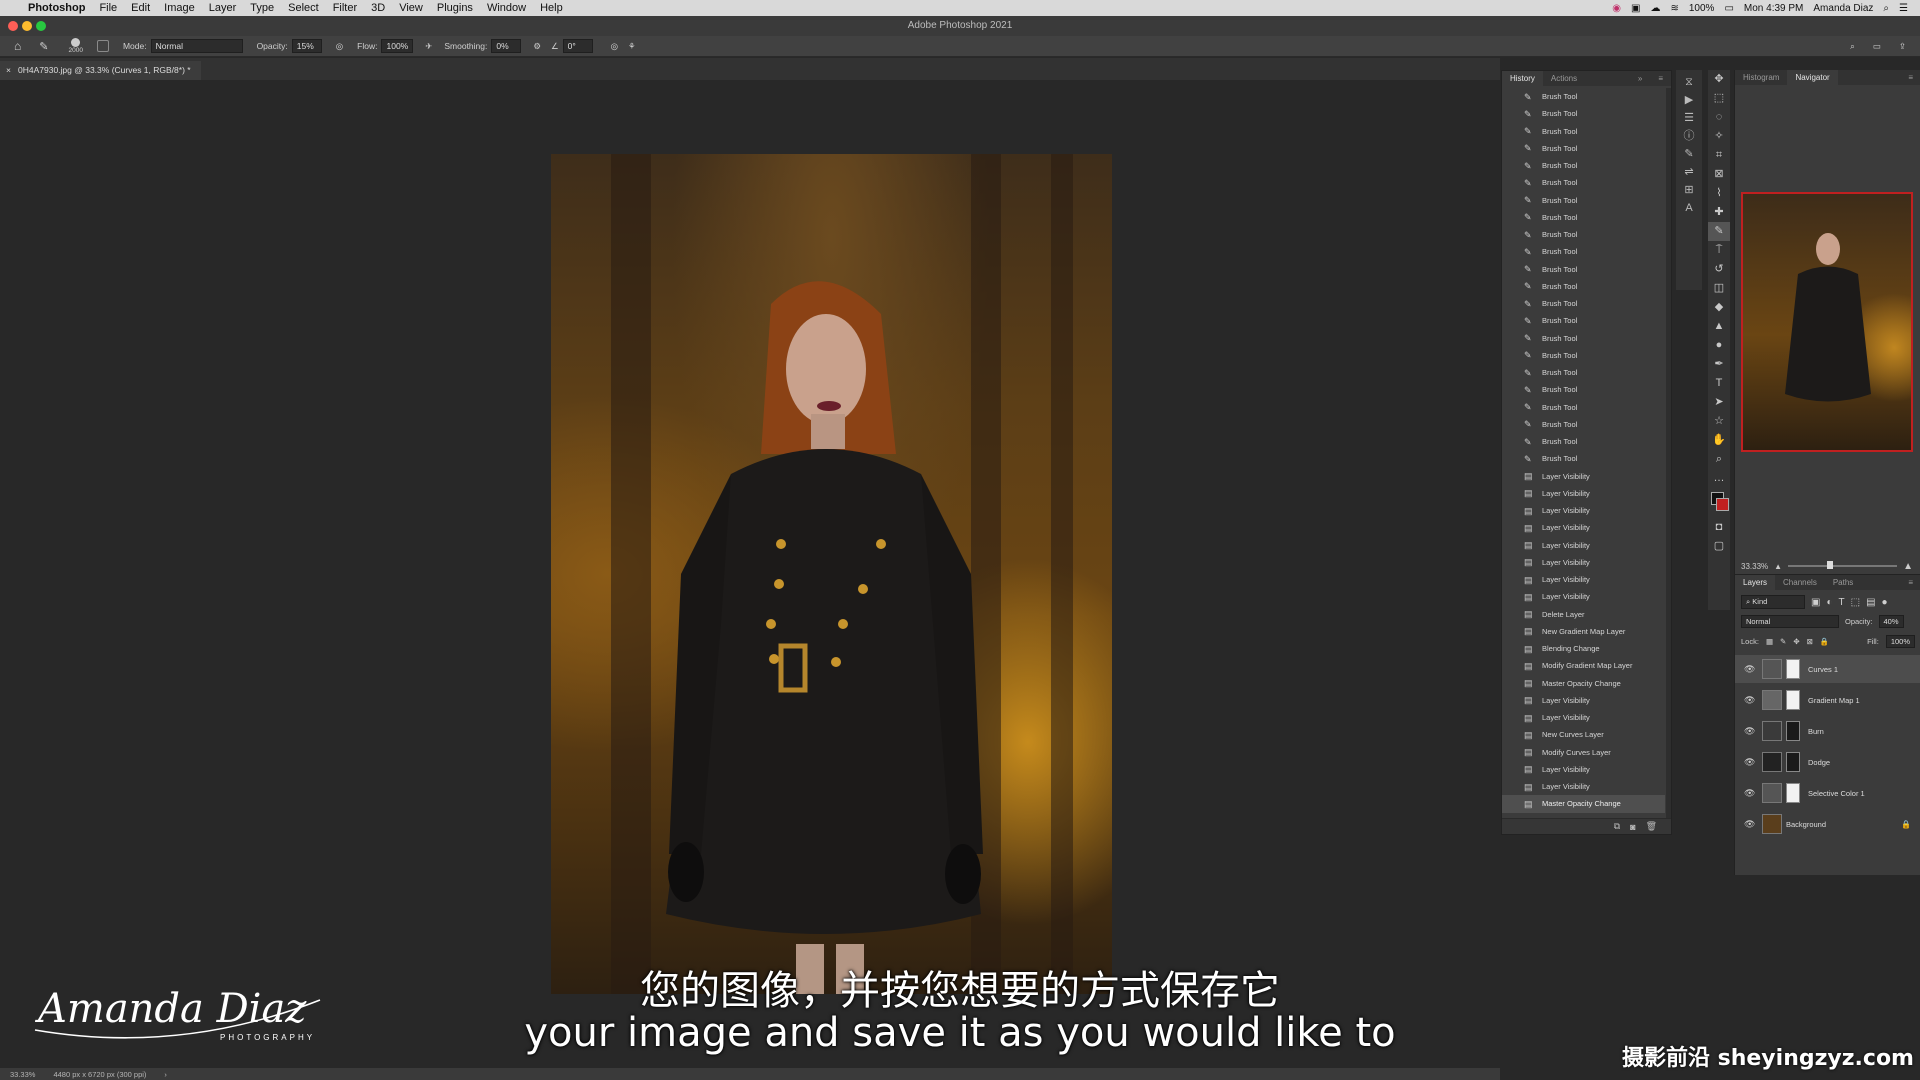 The width and height of the screenshot is (1920, 1080). Describe the element at coordinates (75, 46) in the screenshot. I see `brush-preset-picker: 2000` at that location.